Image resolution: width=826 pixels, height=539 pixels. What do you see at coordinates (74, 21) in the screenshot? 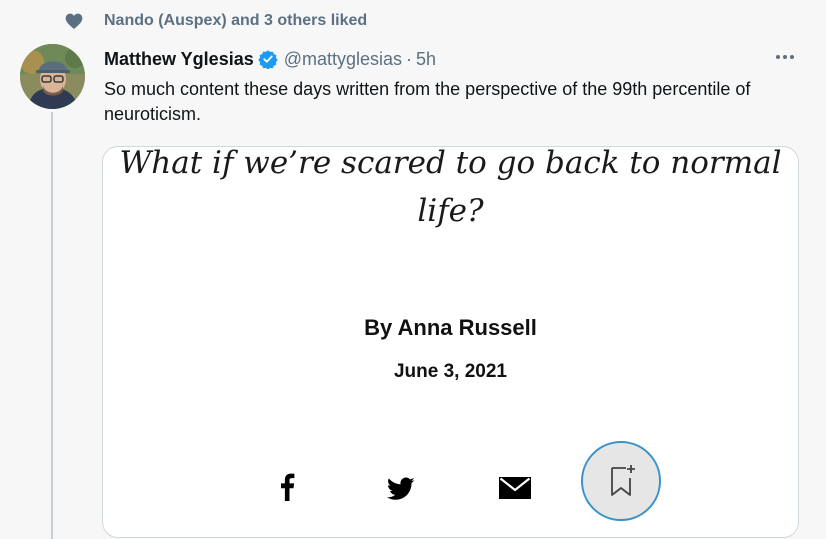
I see `heart-icon` at bounding box center [74, 21].